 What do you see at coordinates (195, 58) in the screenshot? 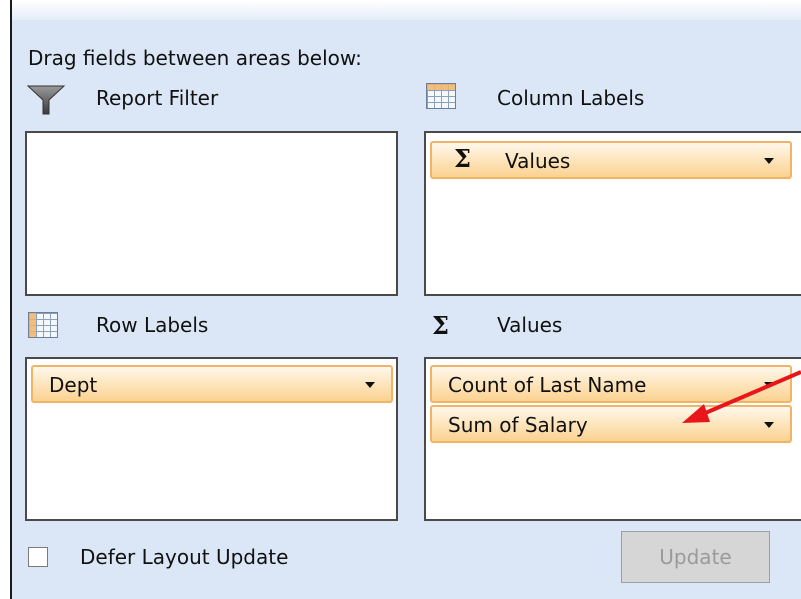
I see `drag-instruction: Drag fields between areas below:` at bounding box center [195, 58].